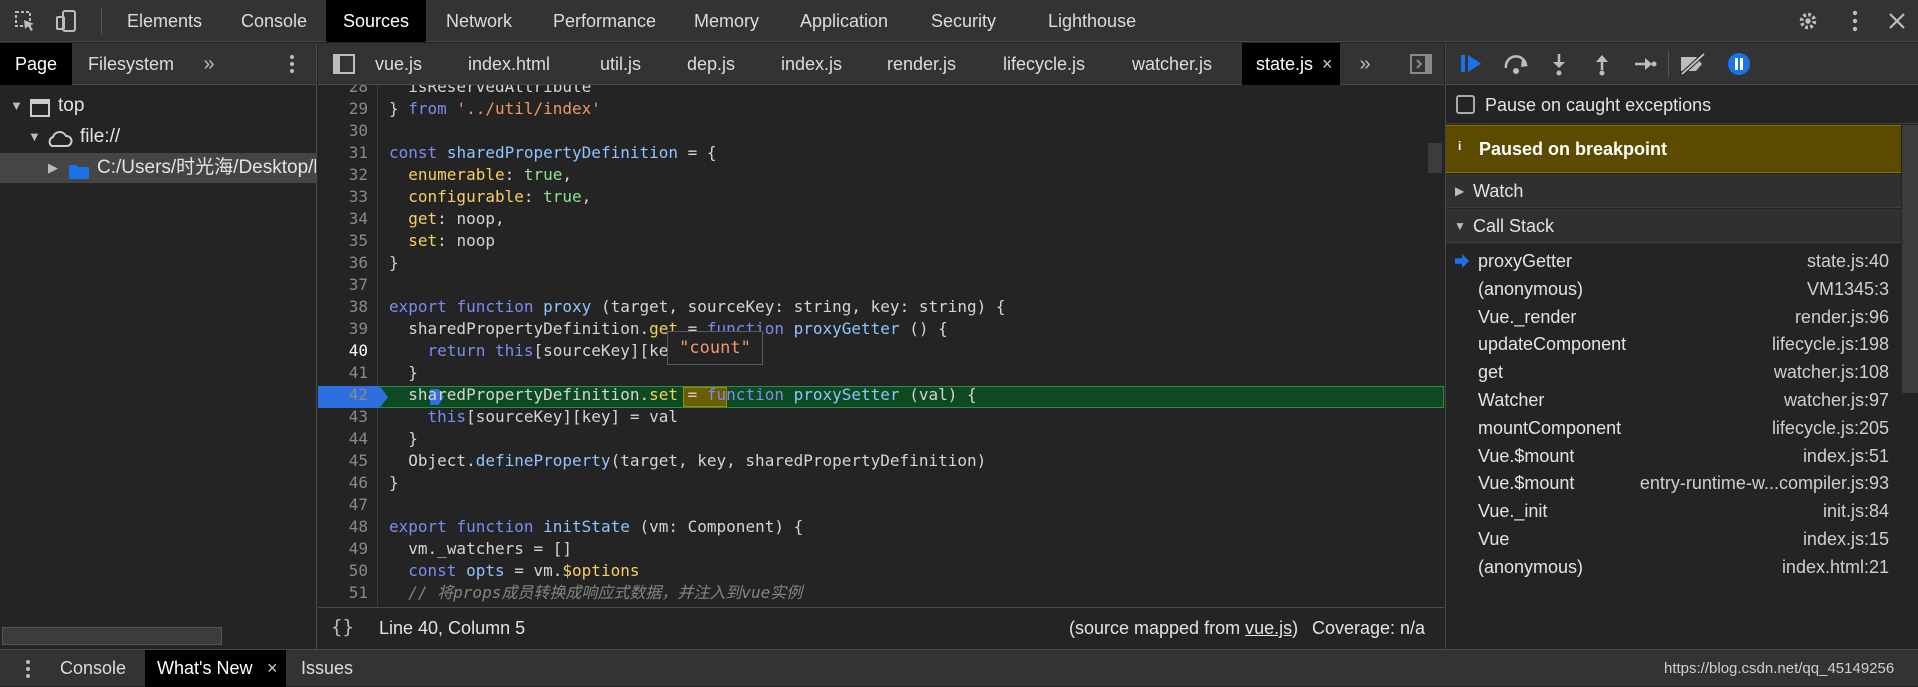 Image resolution: width=1918 pixels, height=687 pixels. I want to click on line-number: 39, so click(348, 329).